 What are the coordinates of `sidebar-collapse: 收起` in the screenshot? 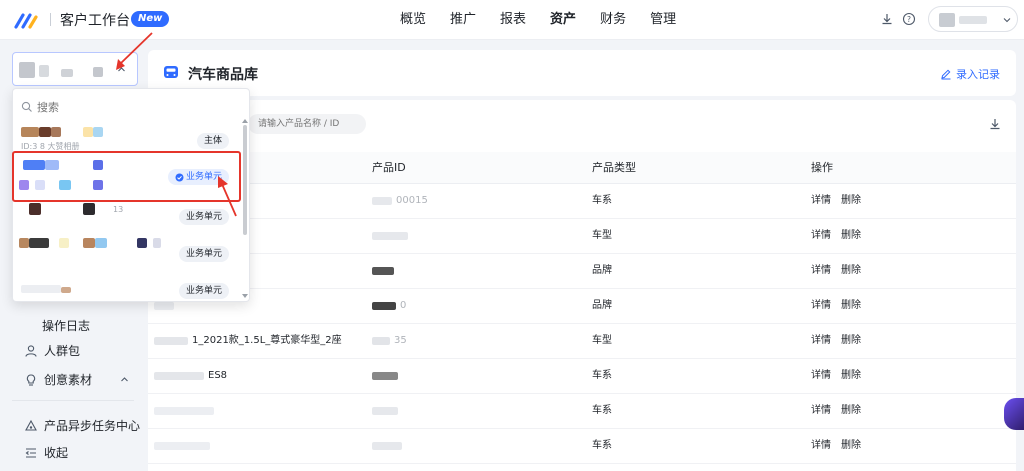 It's located at (46, 452).